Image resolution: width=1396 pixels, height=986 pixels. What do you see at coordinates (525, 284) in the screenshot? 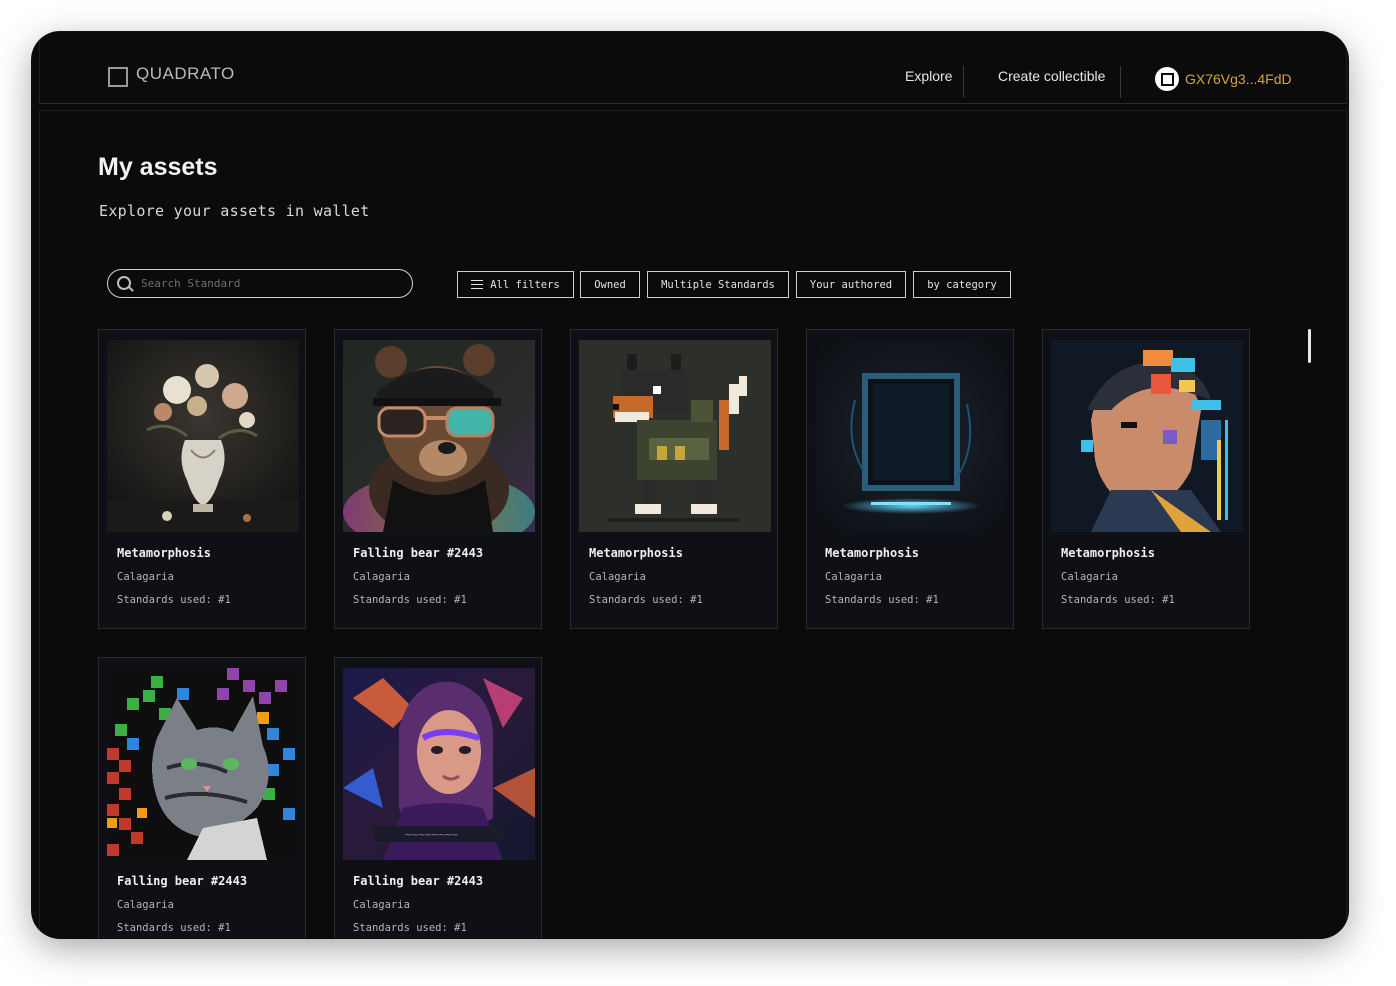
I see `all-filters-label: All filters` at bounding box center [525, 284].